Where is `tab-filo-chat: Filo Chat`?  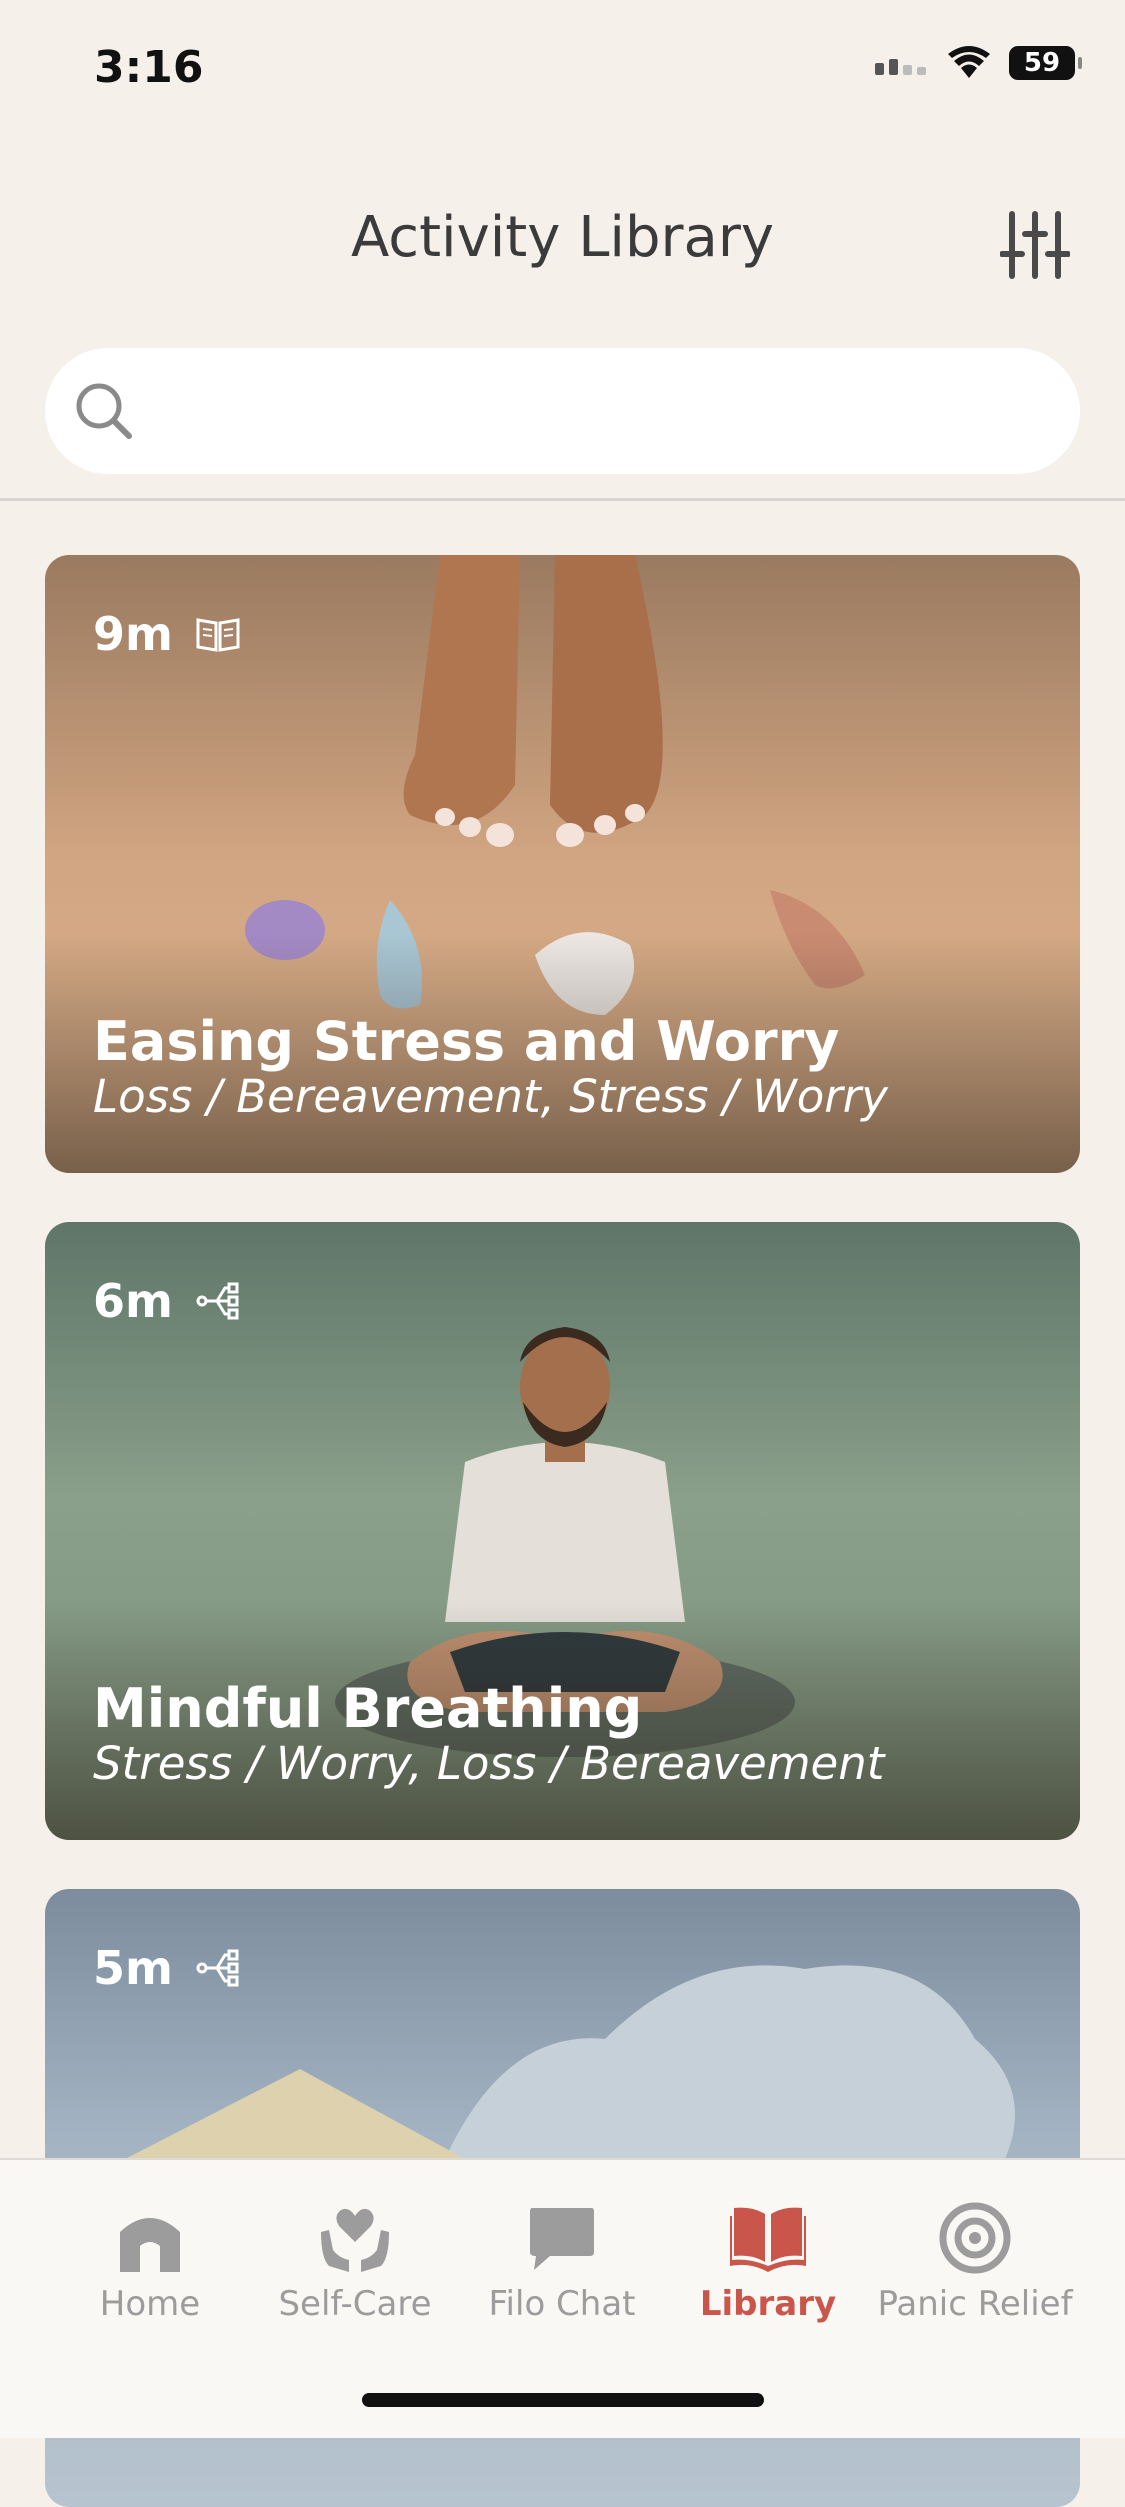
tab-filo-chat: Filo Chat is located at coordinates (562, 2263).